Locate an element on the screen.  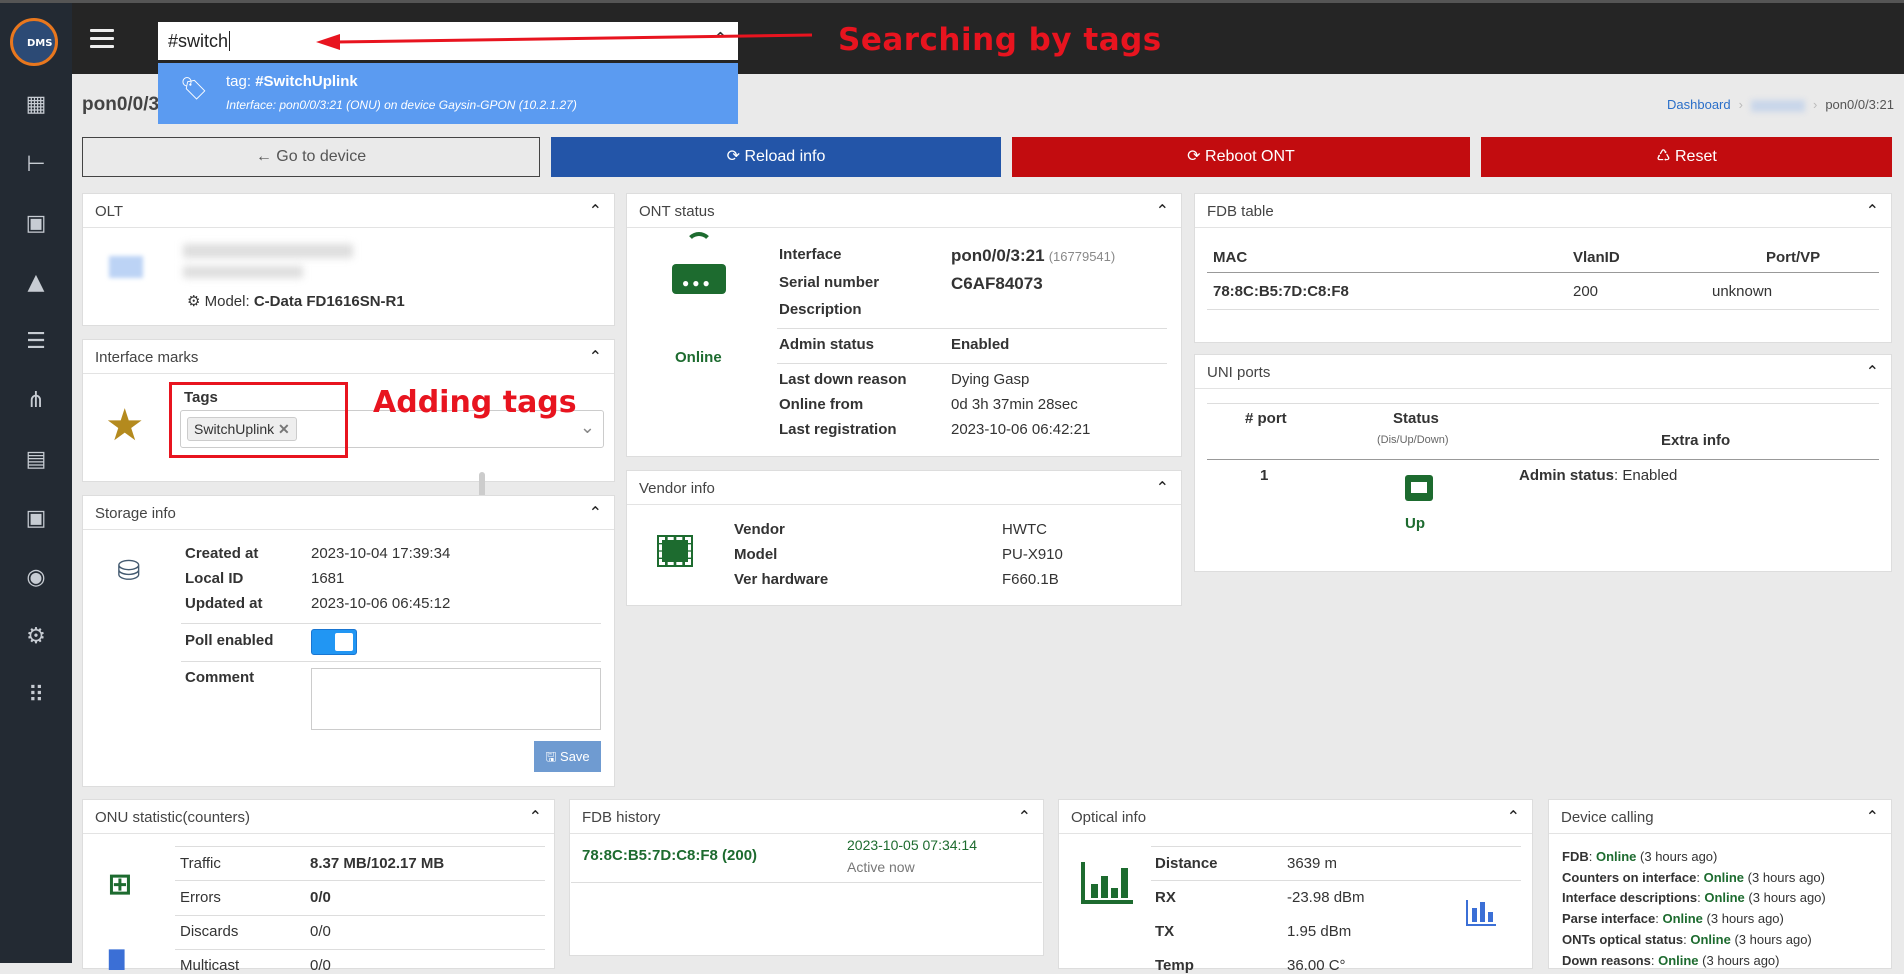
breadcrumb-device is located at coordinates (1777, 105).